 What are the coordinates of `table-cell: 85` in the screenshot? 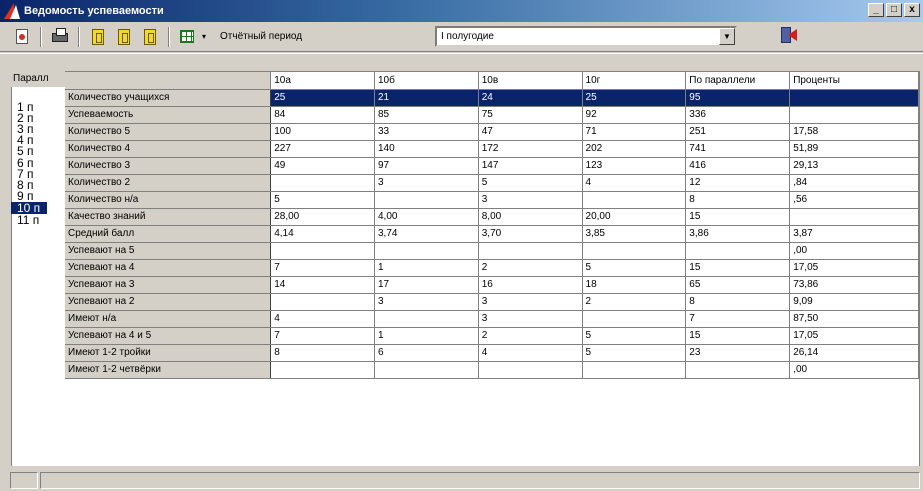 It's located at (426, 115).